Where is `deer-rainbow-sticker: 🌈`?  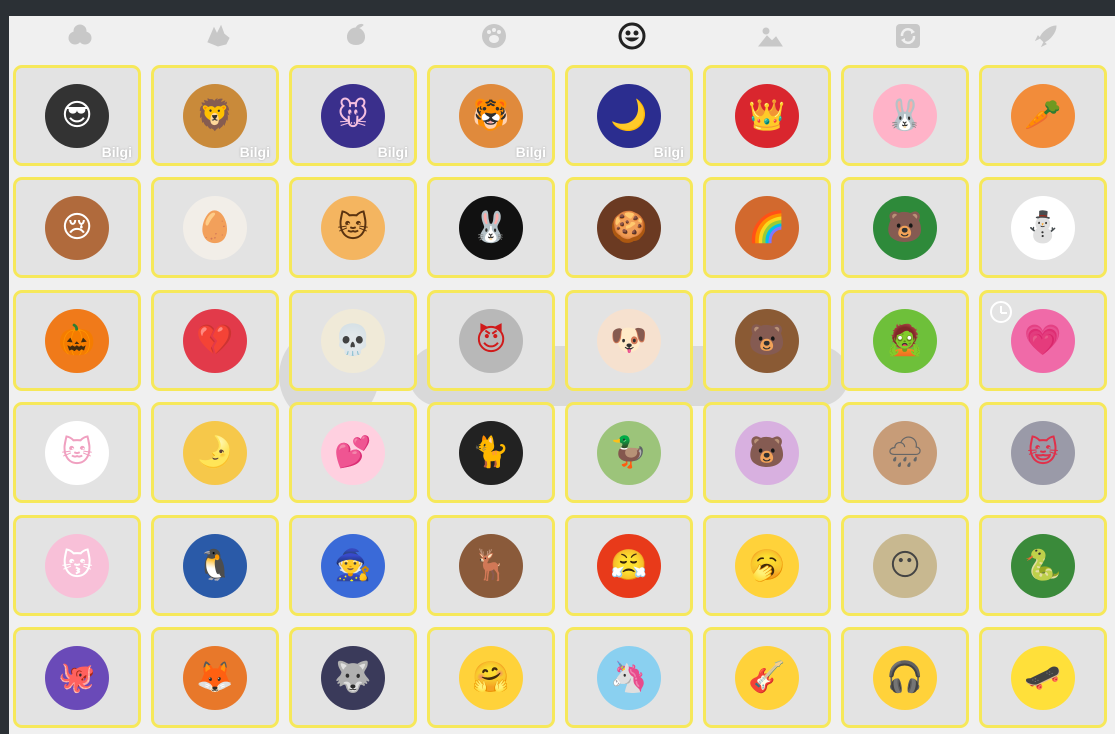
deer-rainbow-sticker: 🌈 is located at coordinates (767, 227).